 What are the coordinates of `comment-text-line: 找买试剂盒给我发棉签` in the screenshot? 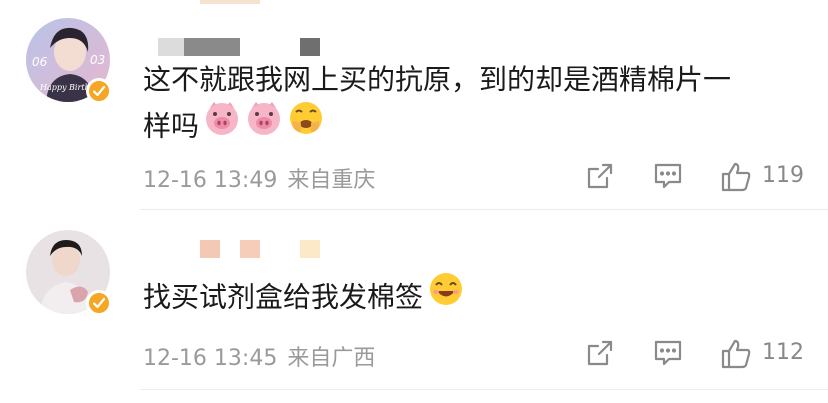 It's located at (283, 297).